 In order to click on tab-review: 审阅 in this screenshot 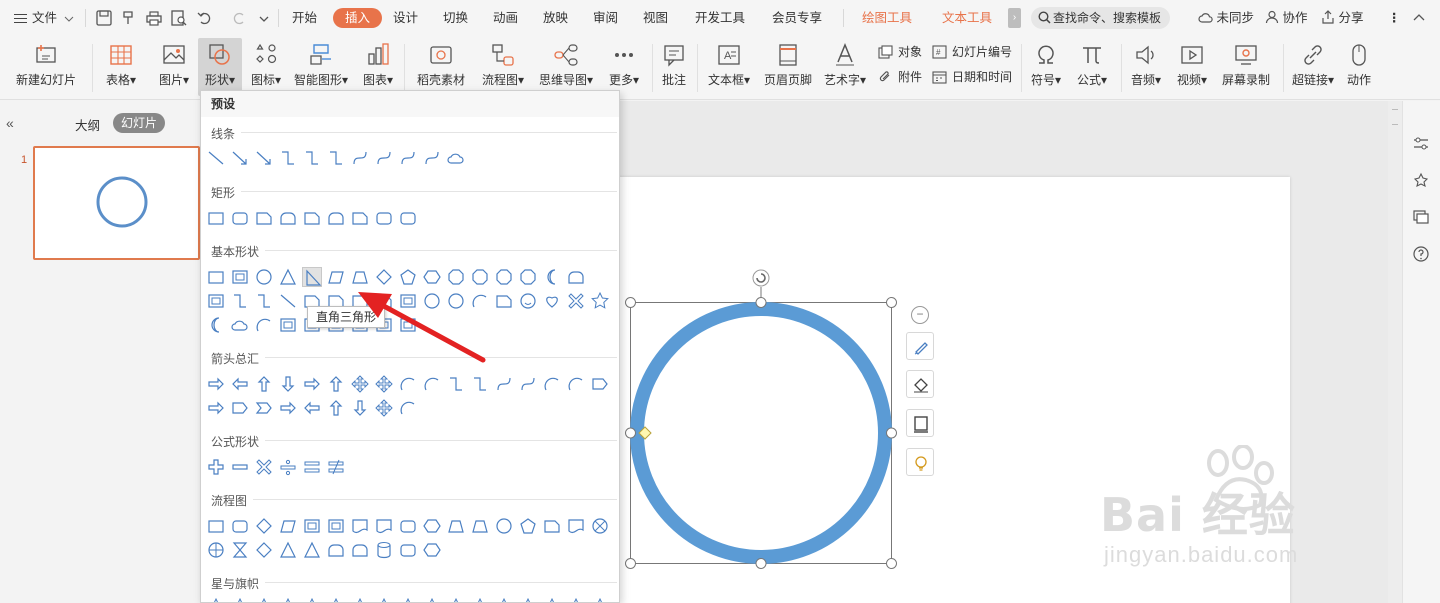, I will do `click(605, 18)`.